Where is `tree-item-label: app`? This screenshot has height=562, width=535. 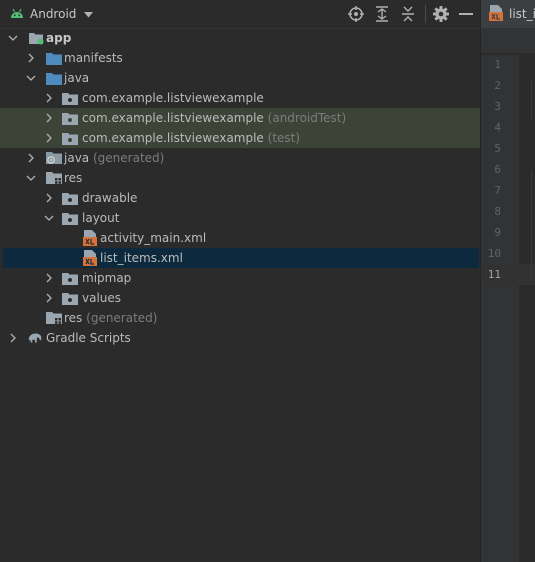 tree-item-label: app is located at coordinates (59, 38).